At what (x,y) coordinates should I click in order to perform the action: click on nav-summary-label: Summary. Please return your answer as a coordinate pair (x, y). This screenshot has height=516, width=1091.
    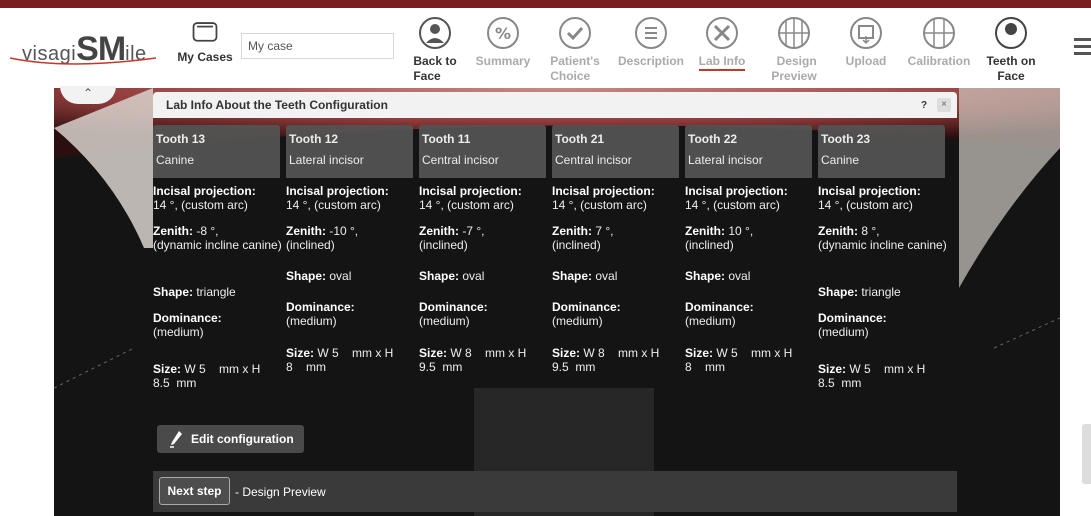
    Looking at the image, I should click on (503, 61).